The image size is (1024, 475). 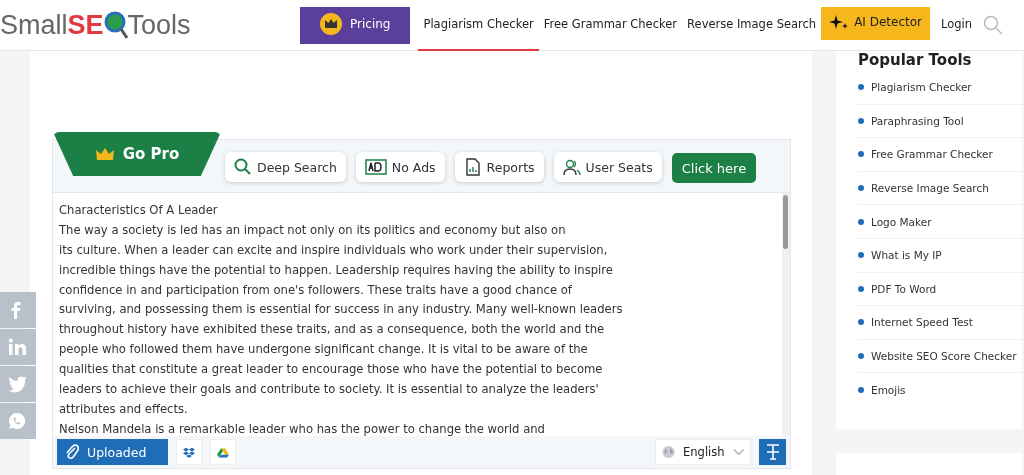 What do you see at coordinates (331, 370) in the screenshot?
I see `text-line: qualities that constitute a great leader to encourage those who have the potential to become` at bounding box center [331, 370].